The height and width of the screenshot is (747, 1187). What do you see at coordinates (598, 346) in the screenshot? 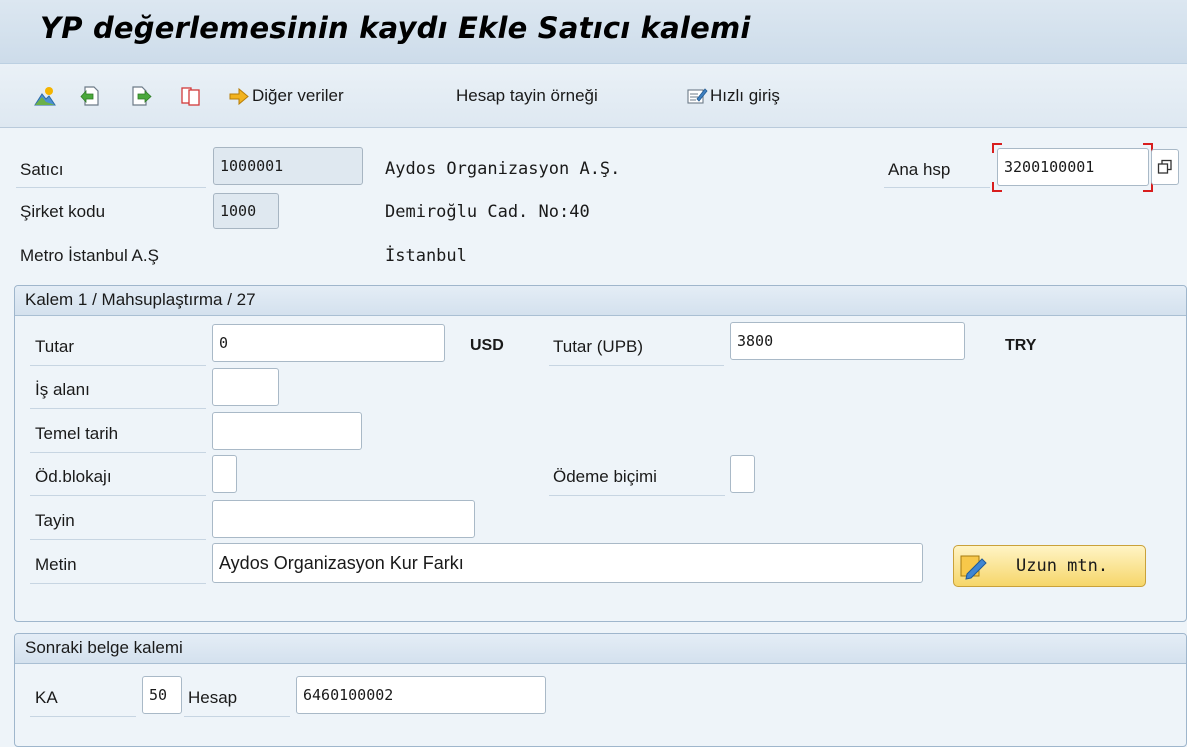
I see `lc-amount-label: Tutar (UPB)` at bounding box center [598, 346].